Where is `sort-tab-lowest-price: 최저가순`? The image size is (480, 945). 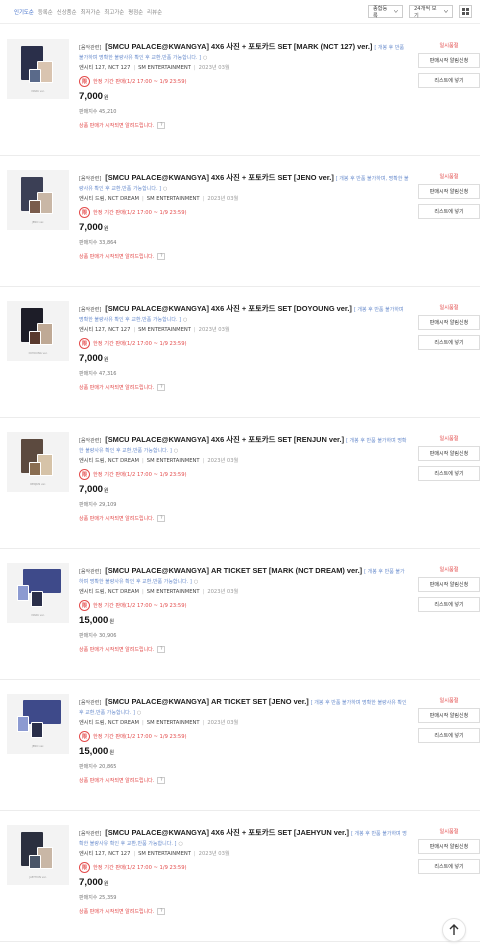
sort-tab-lowest-price: 최저가순 is located at coordinates (93, 12).